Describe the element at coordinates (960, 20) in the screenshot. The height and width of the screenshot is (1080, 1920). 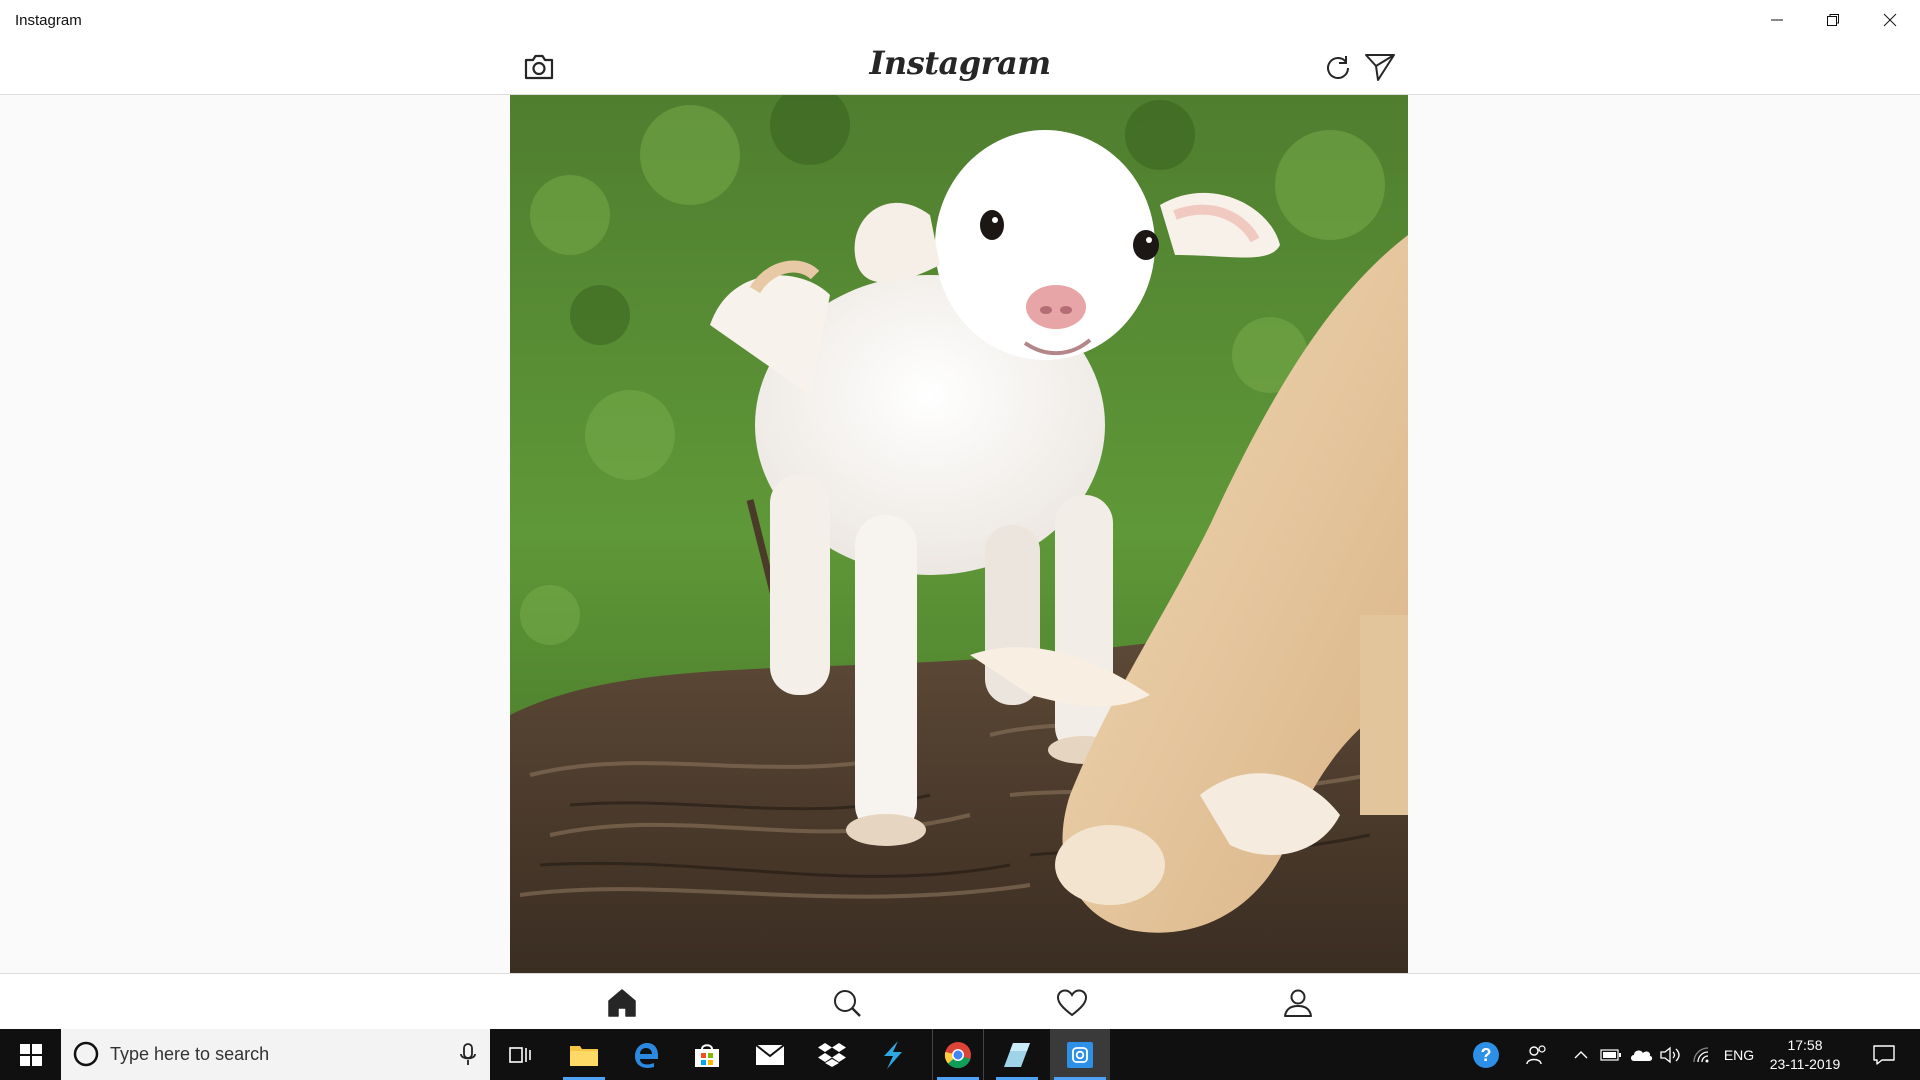
I see `window-titlebar: Instagram` at that location.